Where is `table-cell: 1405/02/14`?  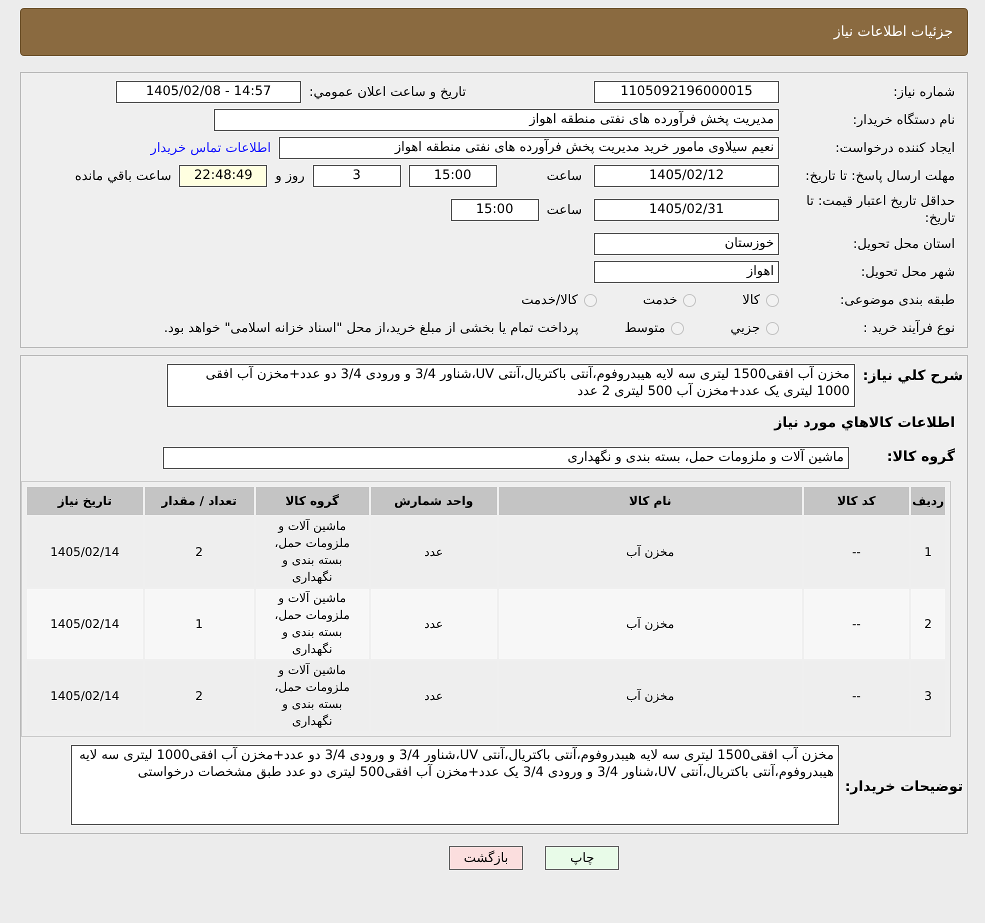 table-cell: 1405/02/14 is located at coordinates (85, 624).